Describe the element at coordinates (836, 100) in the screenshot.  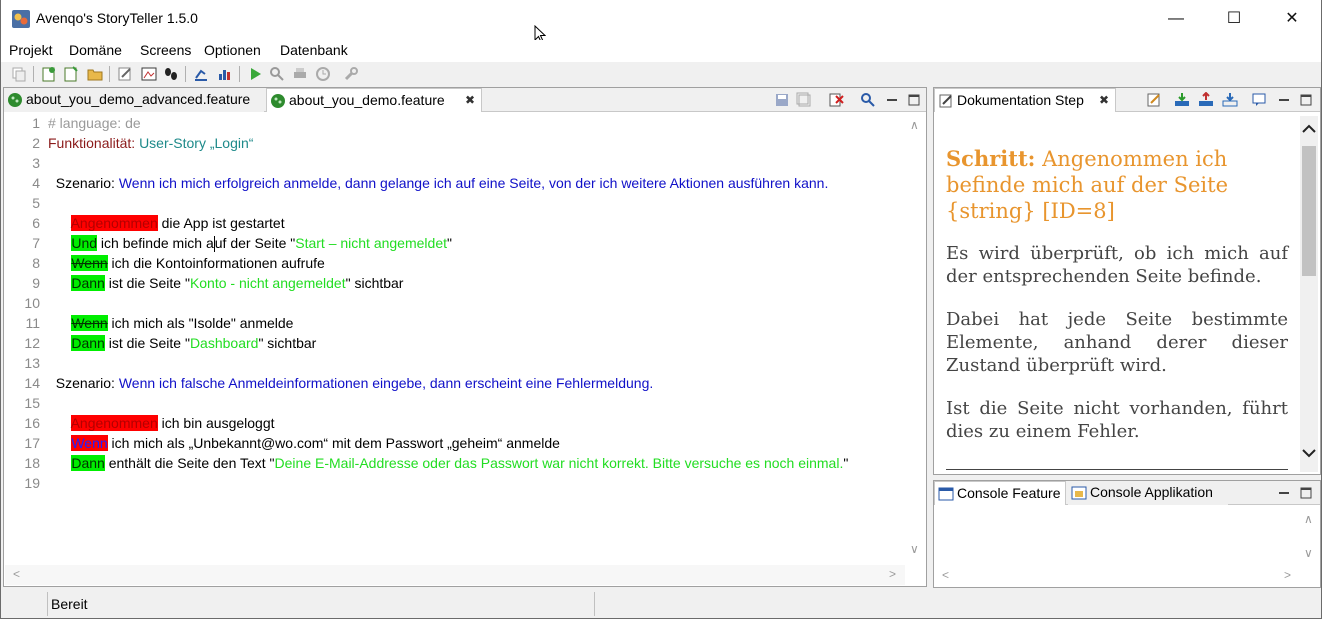
I see `delete-step-icon` at that location.